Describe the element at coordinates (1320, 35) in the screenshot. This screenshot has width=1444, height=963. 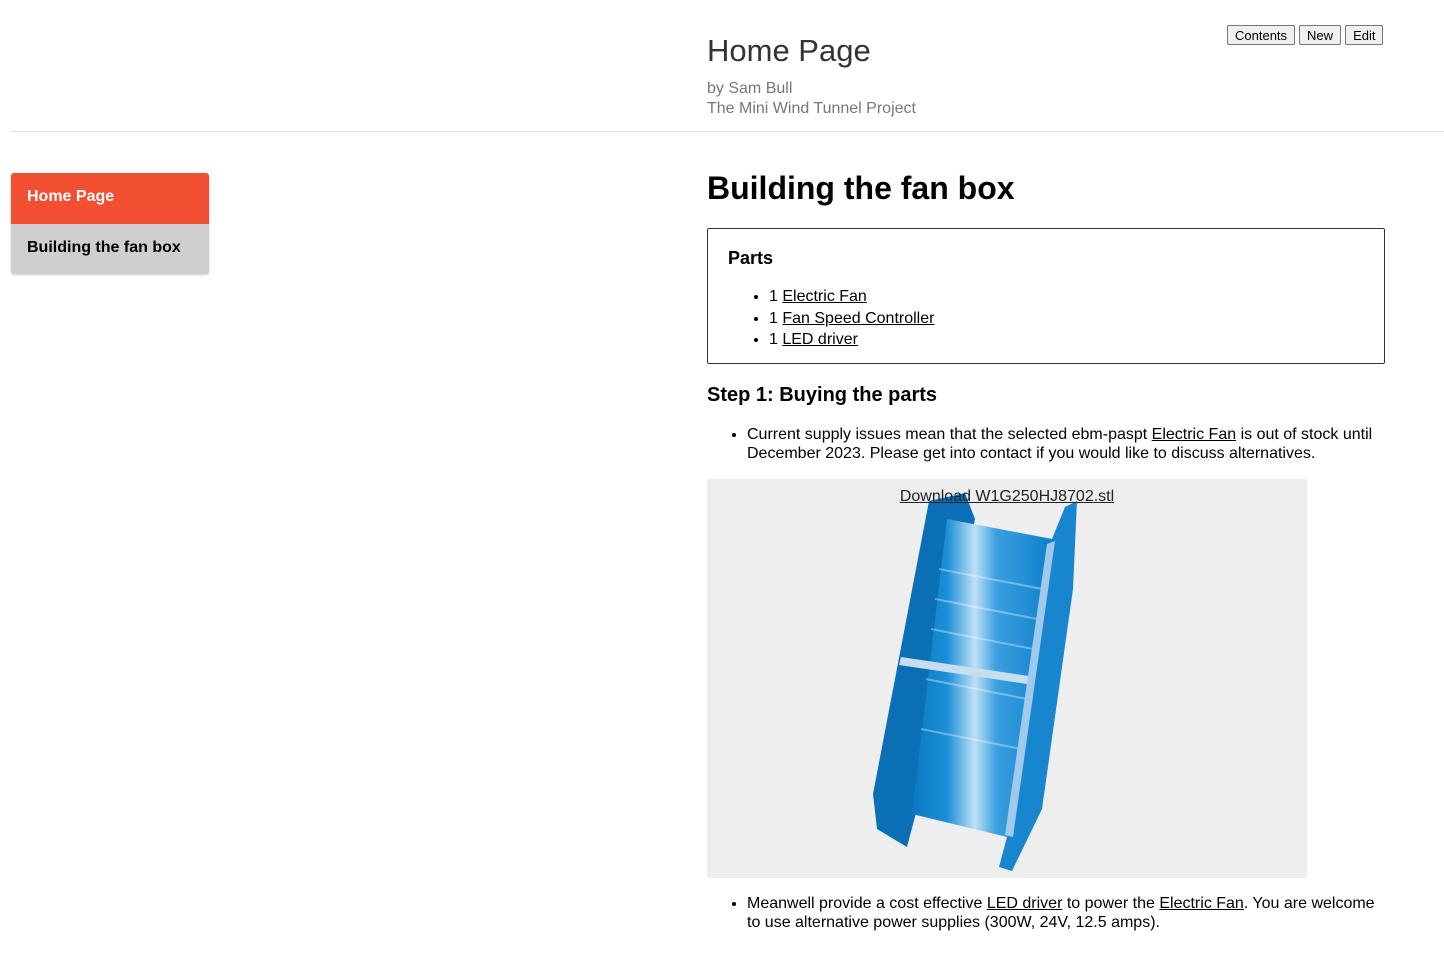
I see `new-button: New` at that location.